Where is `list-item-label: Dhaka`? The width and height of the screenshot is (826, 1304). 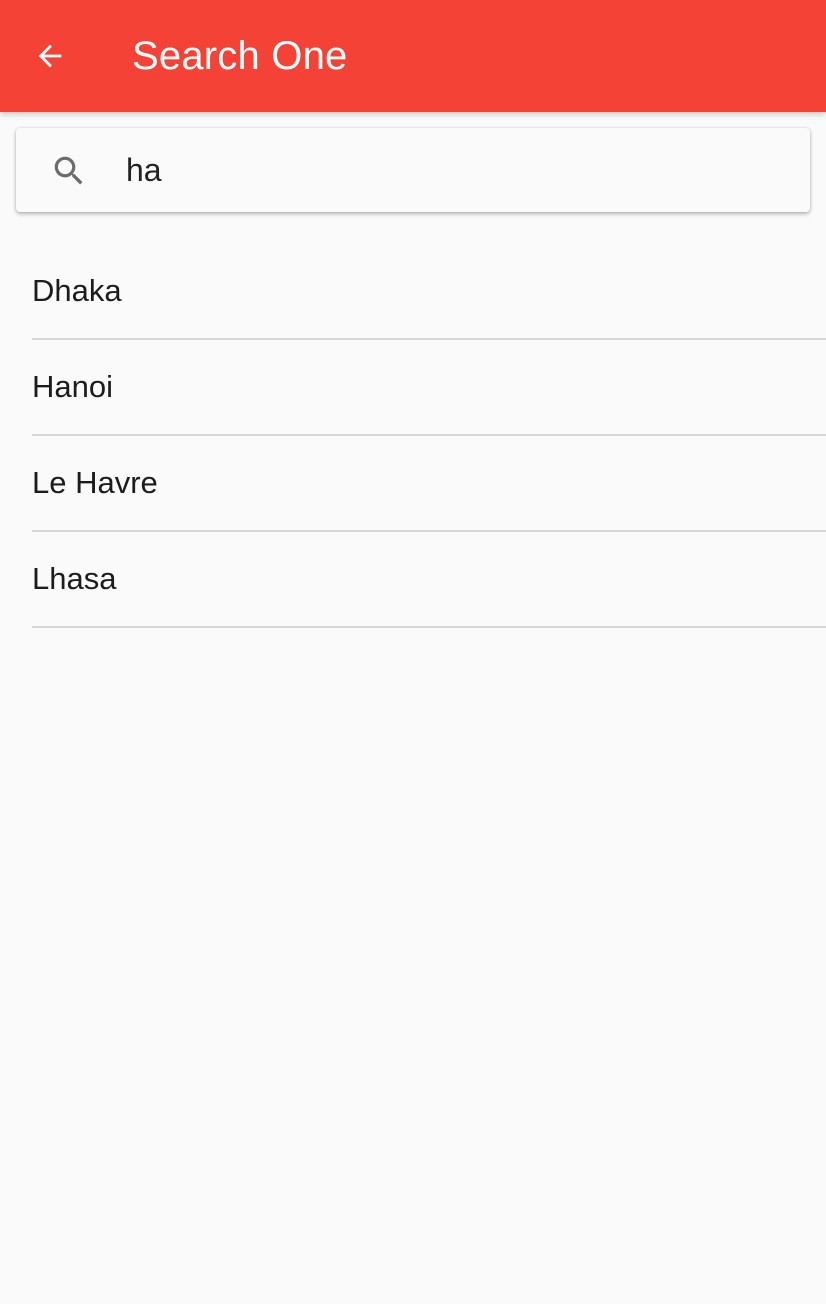
list-item-label: Dhaka is located at coordinates (77, 290).